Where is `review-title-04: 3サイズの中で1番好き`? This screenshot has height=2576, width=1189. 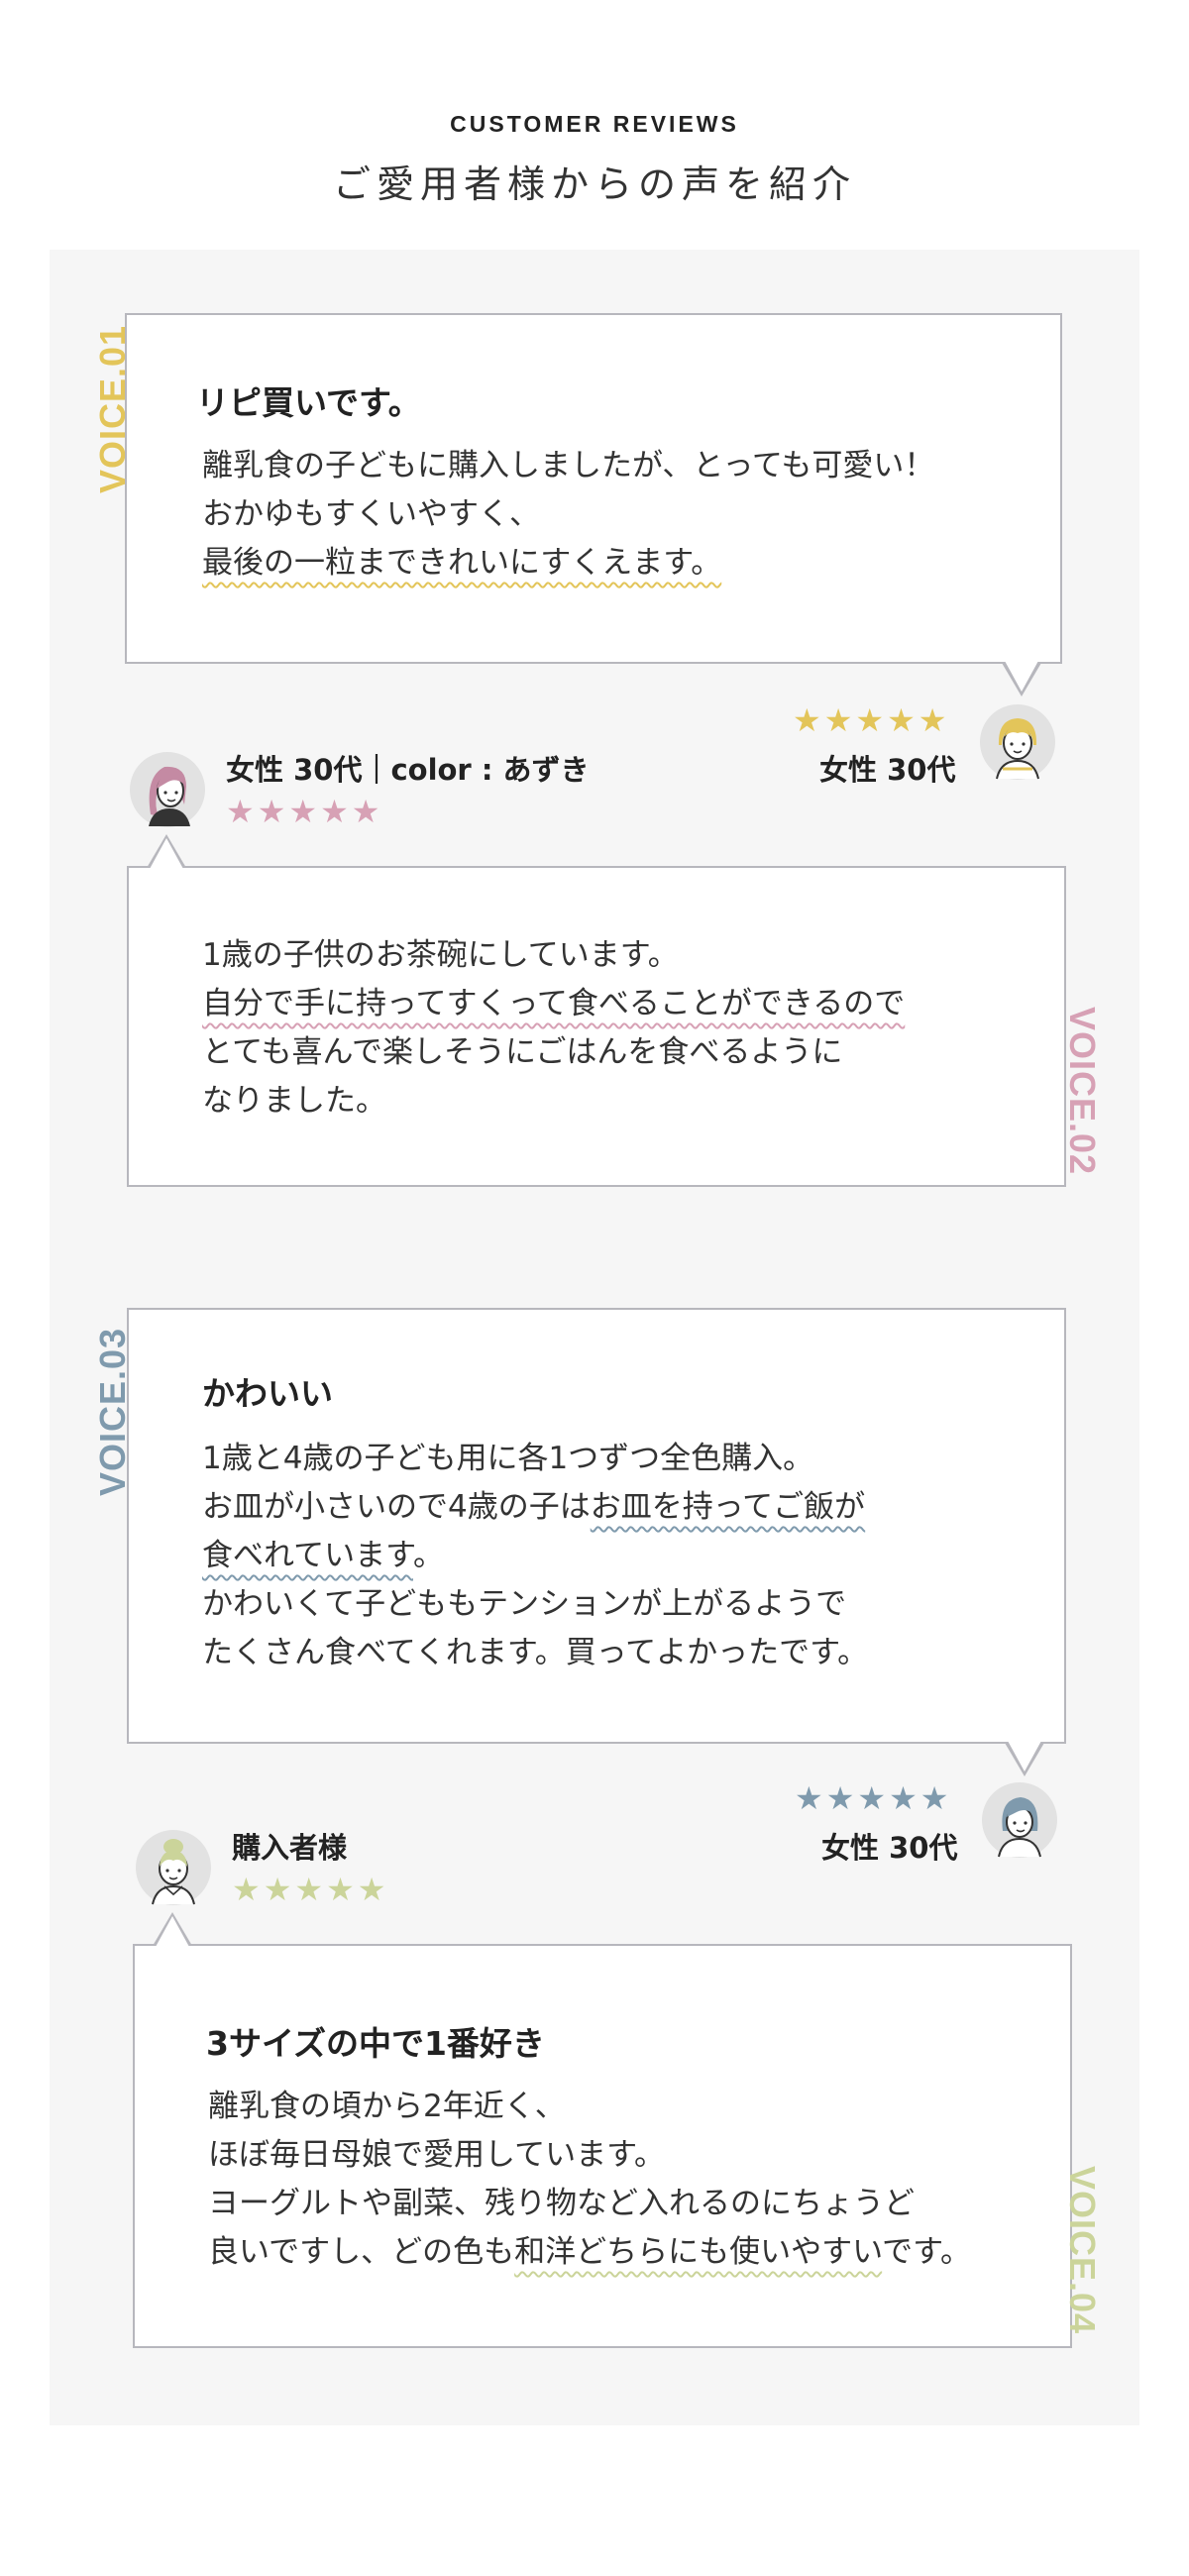
review-title-04: 3サイズの中で1番好き is located at coordinates (375, 2043).